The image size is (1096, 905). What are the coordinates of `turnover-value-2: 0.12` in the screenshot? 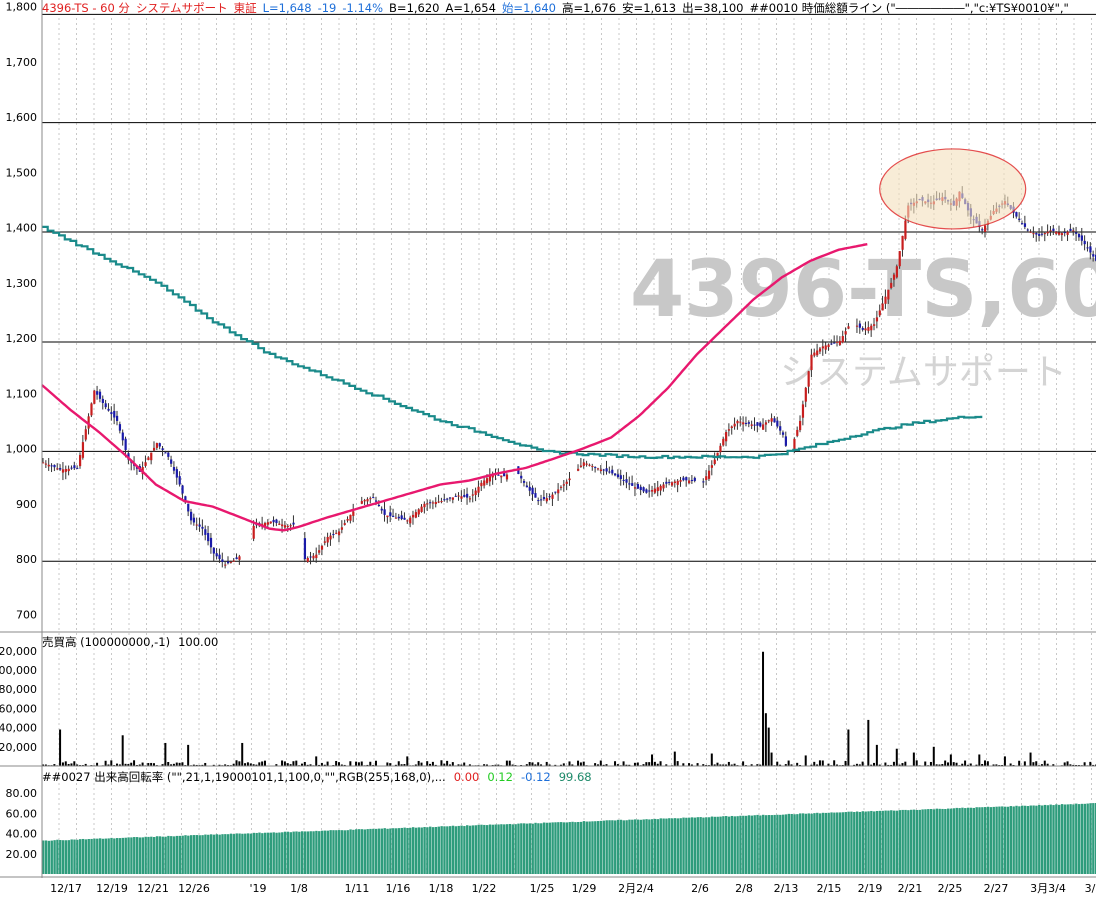 It's located at (500, 777).